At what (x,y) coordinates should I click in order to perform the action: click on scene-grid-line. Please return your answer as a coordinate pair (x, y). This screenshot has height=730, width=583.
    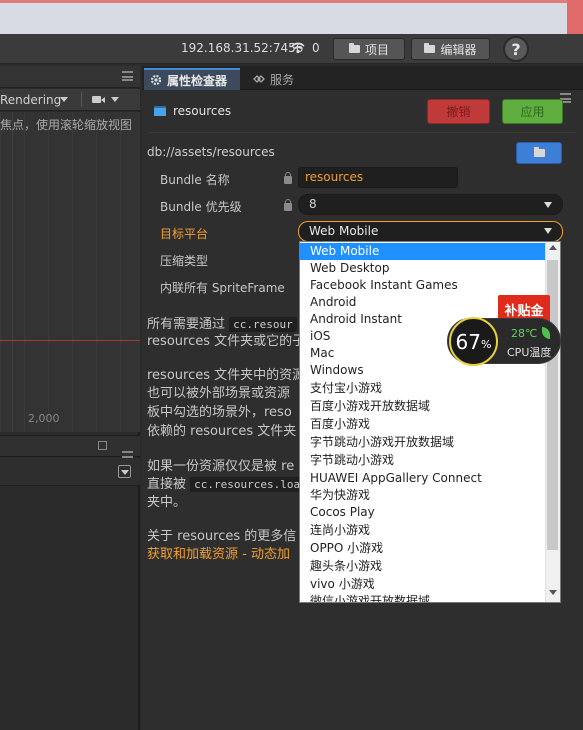
    Looking at the image, I should click on (12, 272).